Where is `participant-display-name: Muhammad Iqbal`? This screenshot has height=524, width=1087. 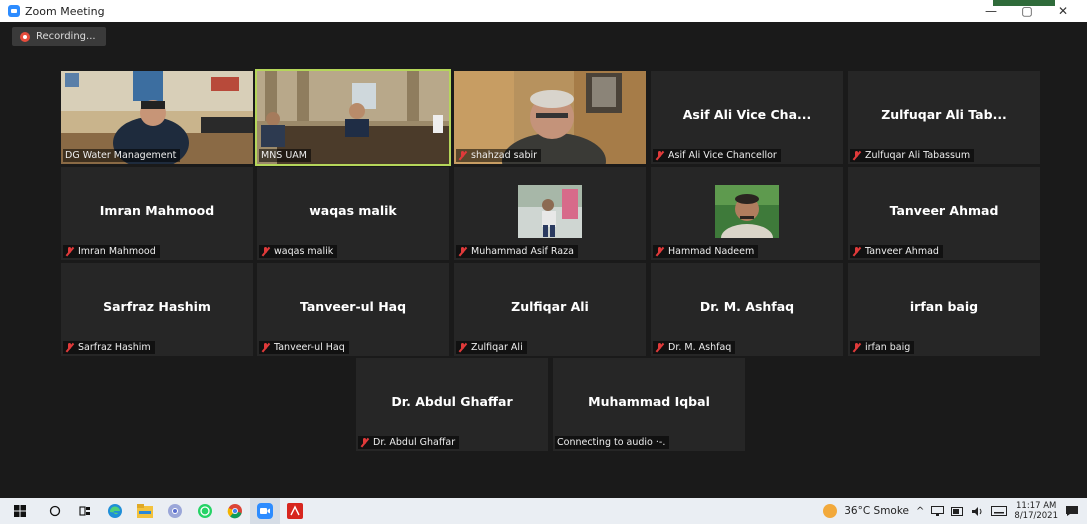
participant-display-name: Muhammad Iqbal is located at coordinates (649, 401).